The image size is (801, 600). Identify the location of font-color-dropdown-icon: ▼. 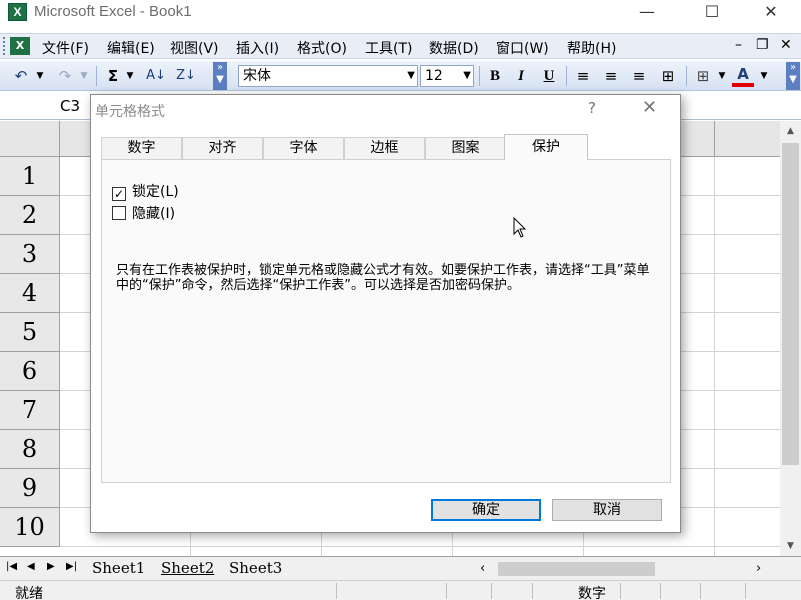
(764, 76).